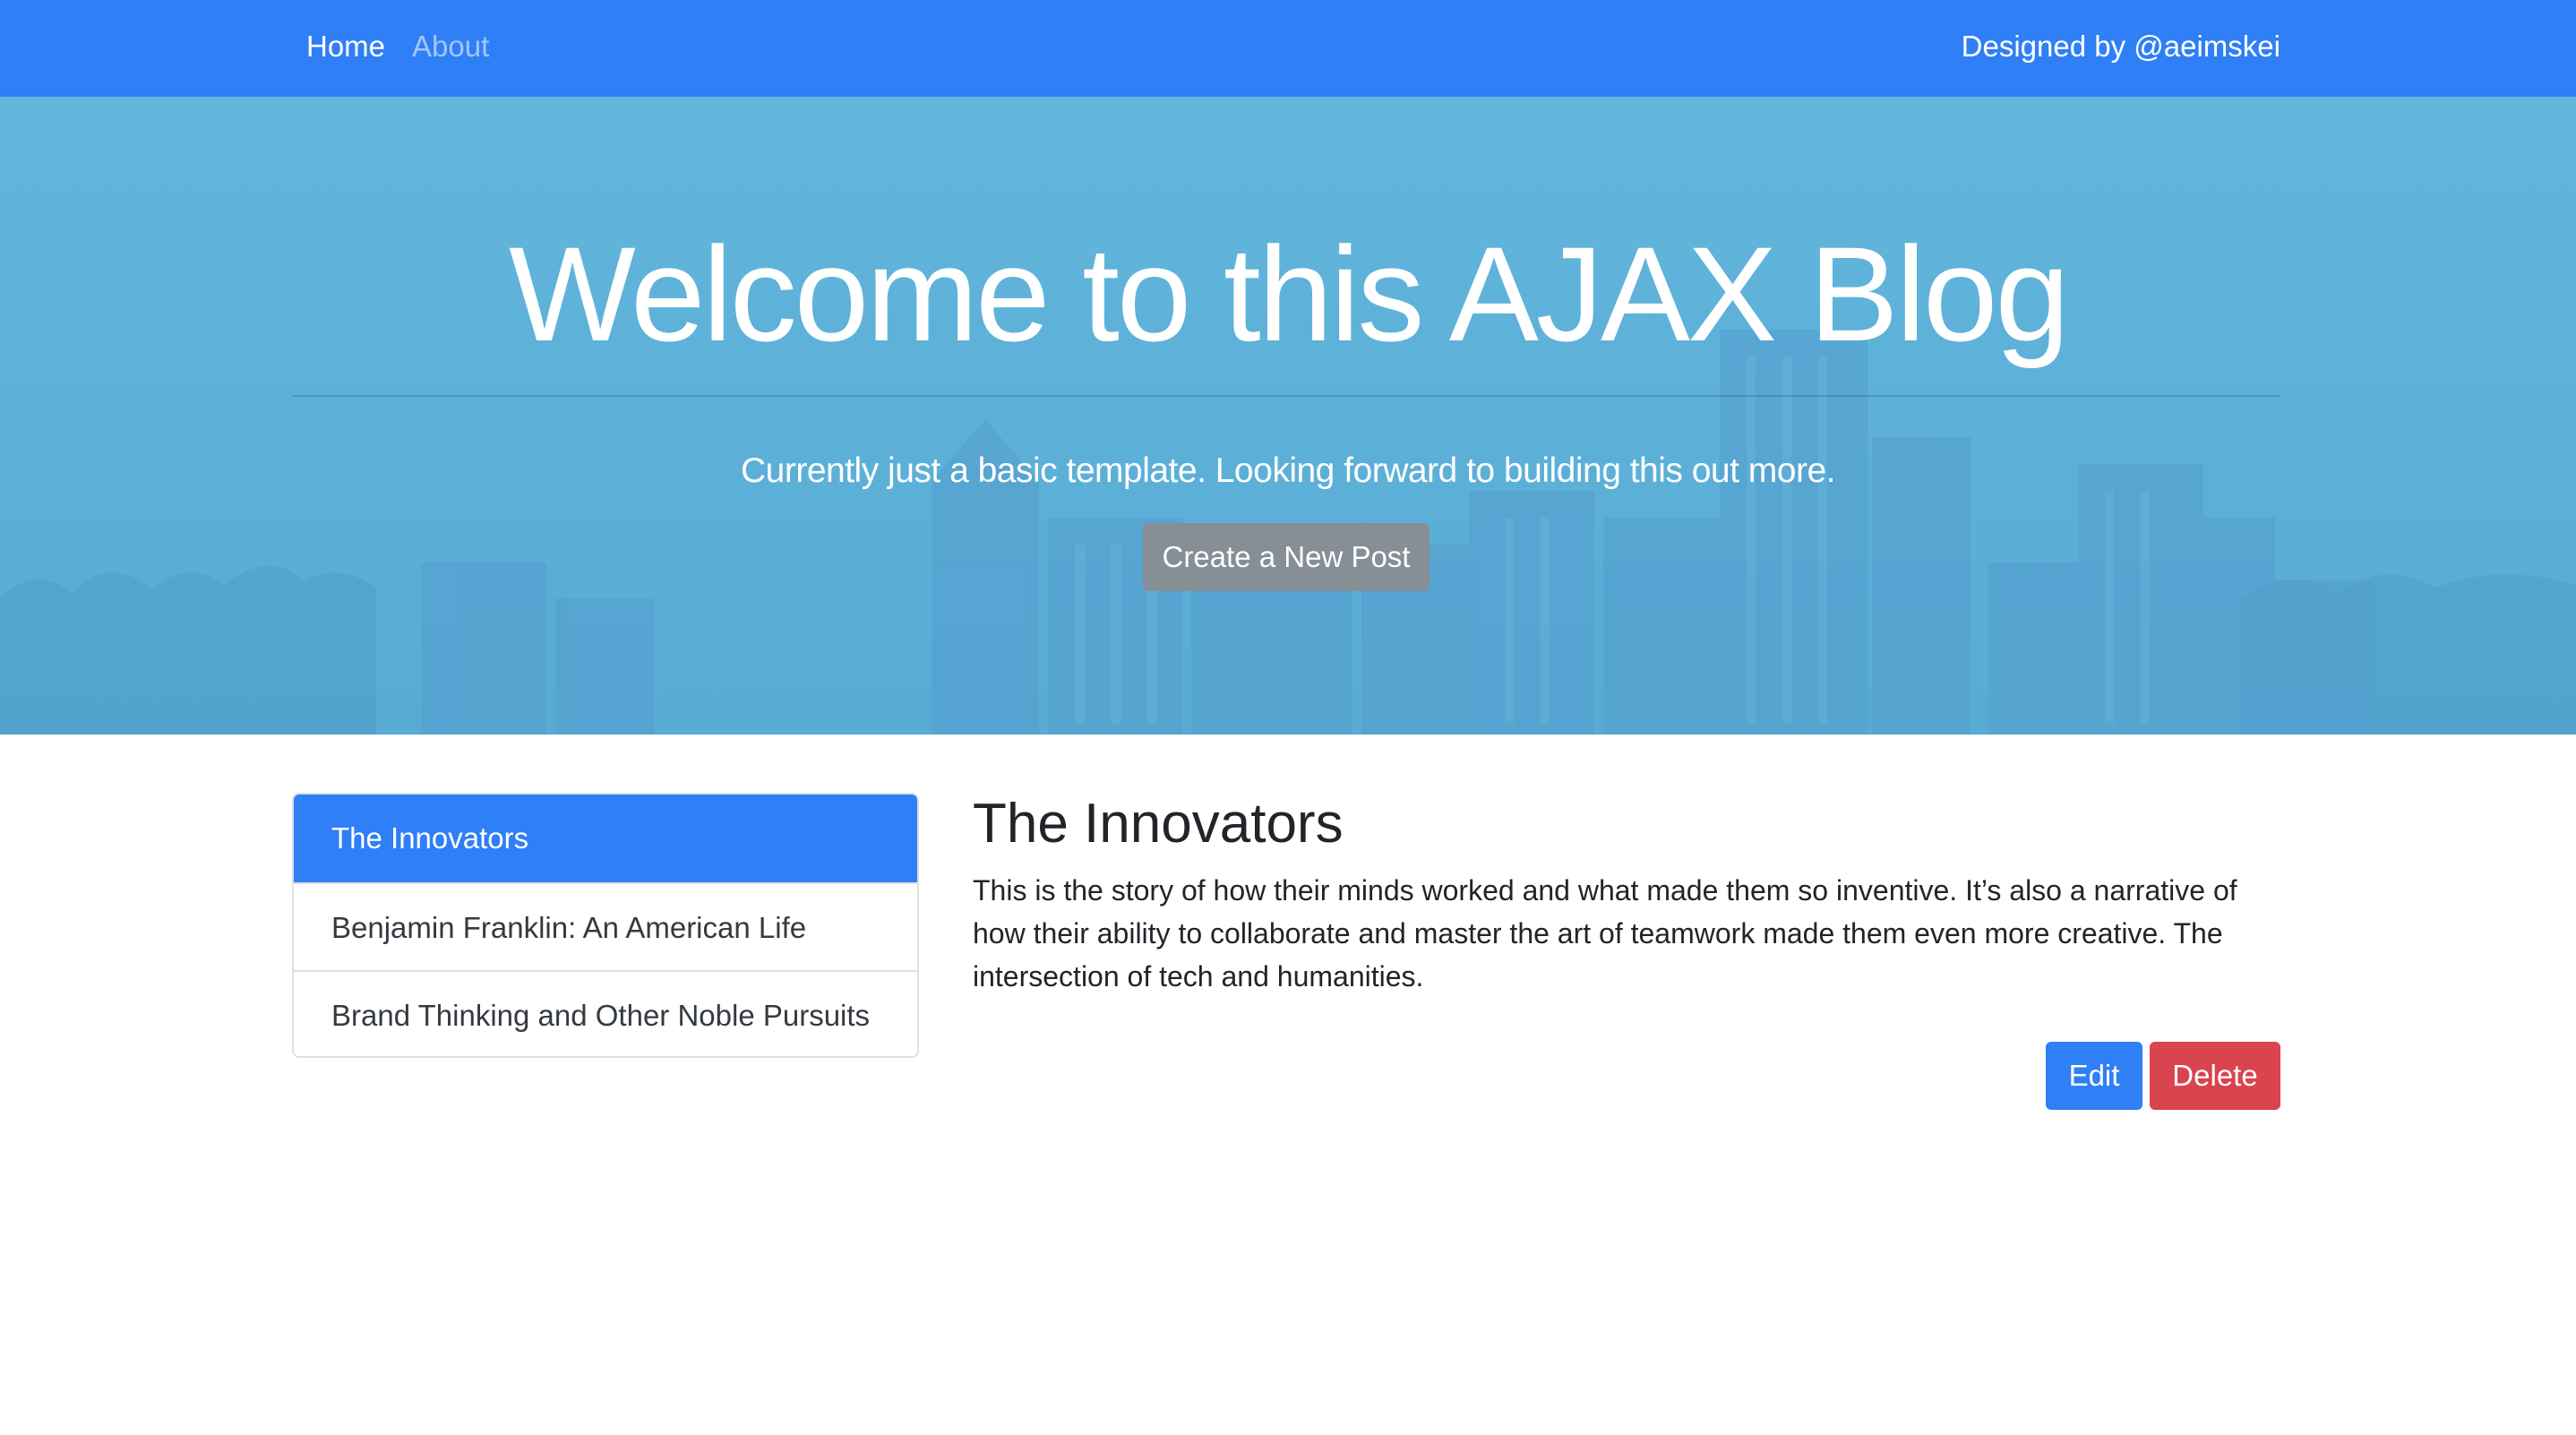  I want to click on edit-button: Edit, so click(2094, 1076).